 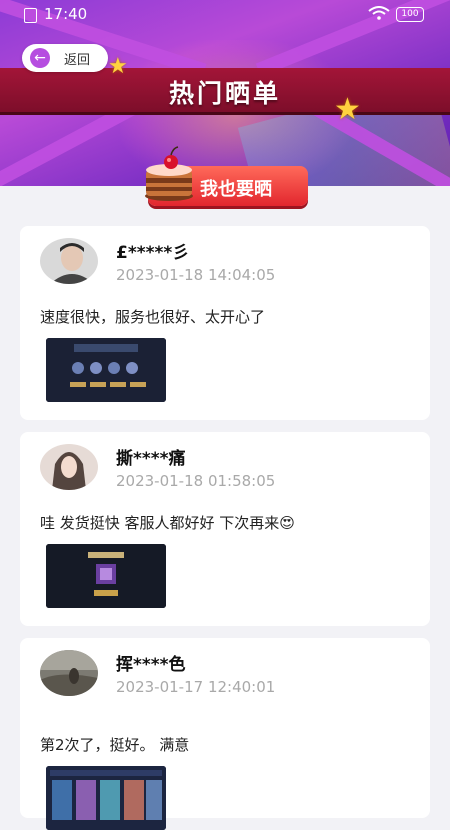 What do you see at coordinates (151, 665) in the screenshot?
I see `username: 挥****色` at bounding box center [151, 665].